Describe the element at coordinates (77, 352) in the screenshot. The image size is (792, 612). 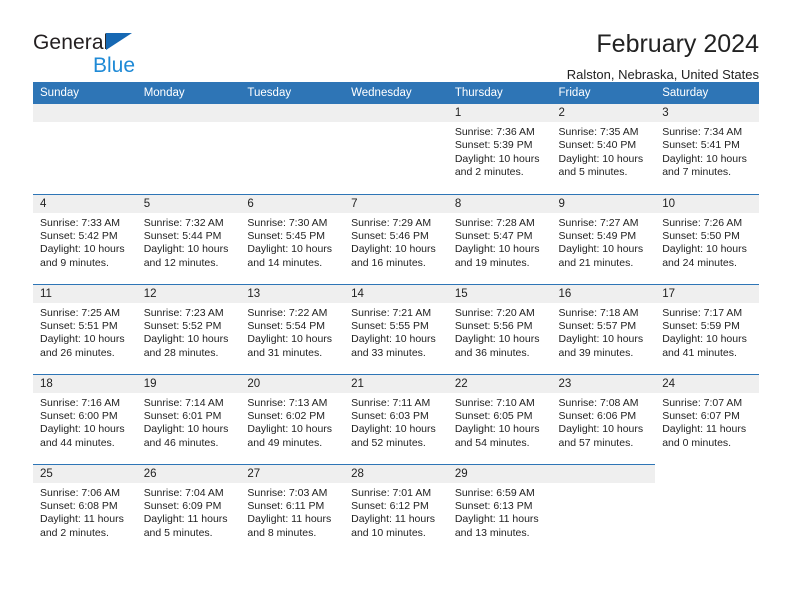
I see `daylight-text-line2: and 26 minutes.` at that location.